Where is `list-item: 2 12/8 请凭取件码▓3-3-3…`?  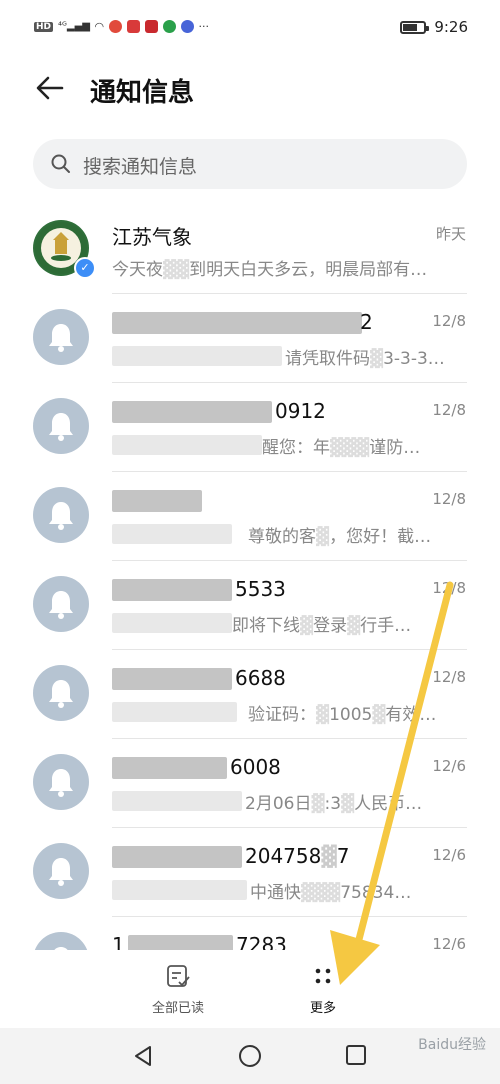 list-item: 2 12/8 请凭取件码▓3-3-3… is located at coordinates (250, 338).